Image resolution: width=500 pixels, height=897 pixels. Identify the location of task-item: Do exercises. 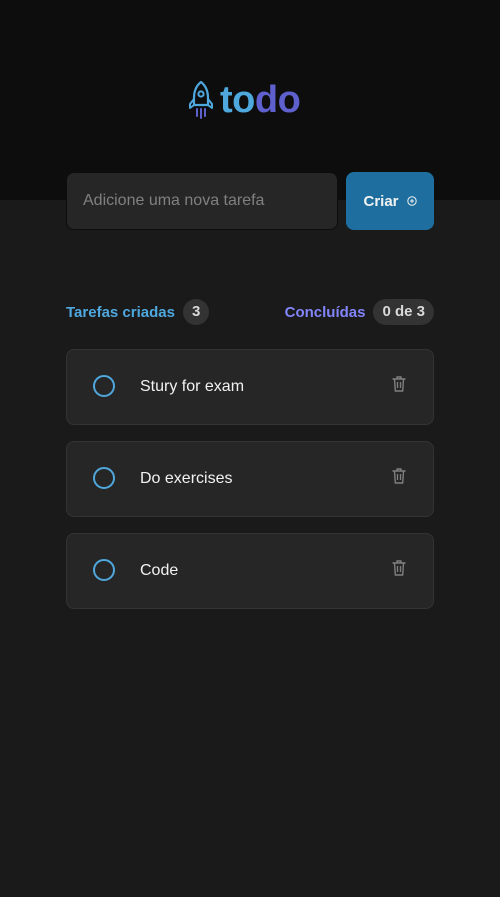
(250, 479).